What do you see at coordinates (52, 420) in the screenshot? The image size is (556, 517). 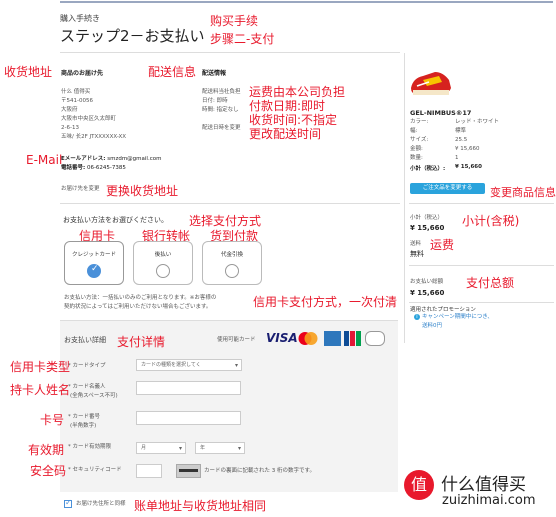 I see `annot-card-number: 卡号` at bounding box center [52, 420].